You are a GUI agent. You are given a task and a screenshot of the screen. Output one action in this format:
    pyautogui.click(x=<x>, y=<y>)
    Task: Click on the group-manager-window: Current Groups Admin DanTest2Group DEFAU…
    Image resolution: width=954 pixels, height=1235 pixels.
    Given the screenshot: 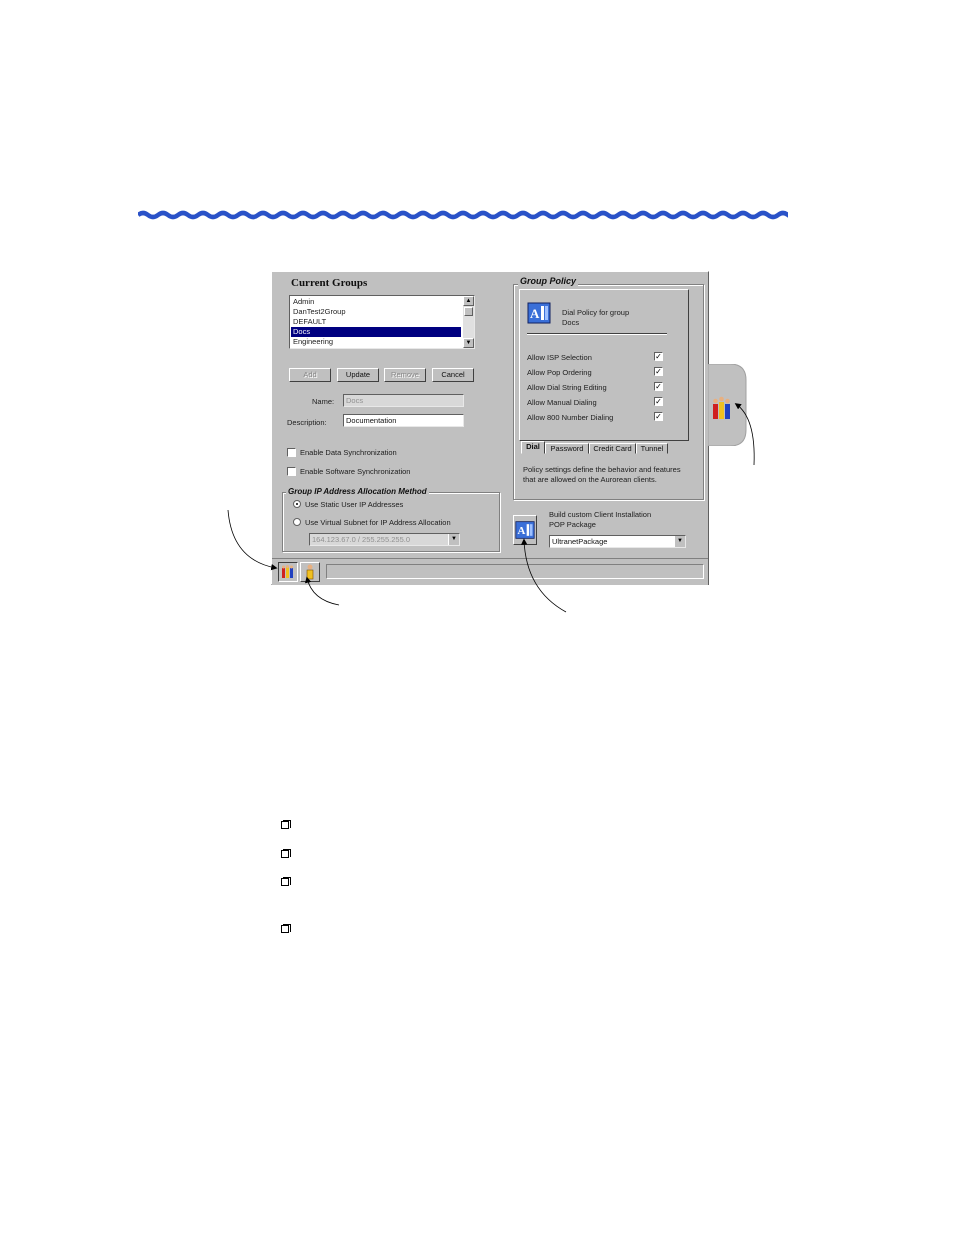 What is the action you would take?
    pyautogui.click(x=490, y=428)
    